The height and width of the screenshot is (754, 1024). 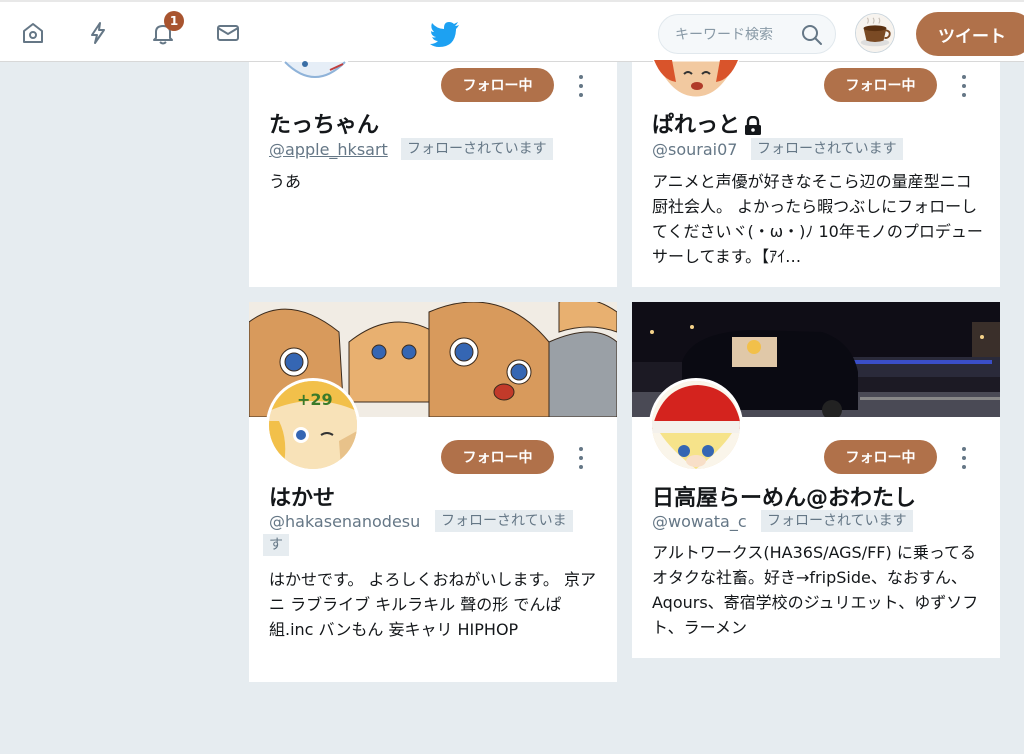 What do you see at coordinates (344, 521) in the screenshot?
I see `screen-name: @hakasenanodesu` at bounding box center [344, 521].